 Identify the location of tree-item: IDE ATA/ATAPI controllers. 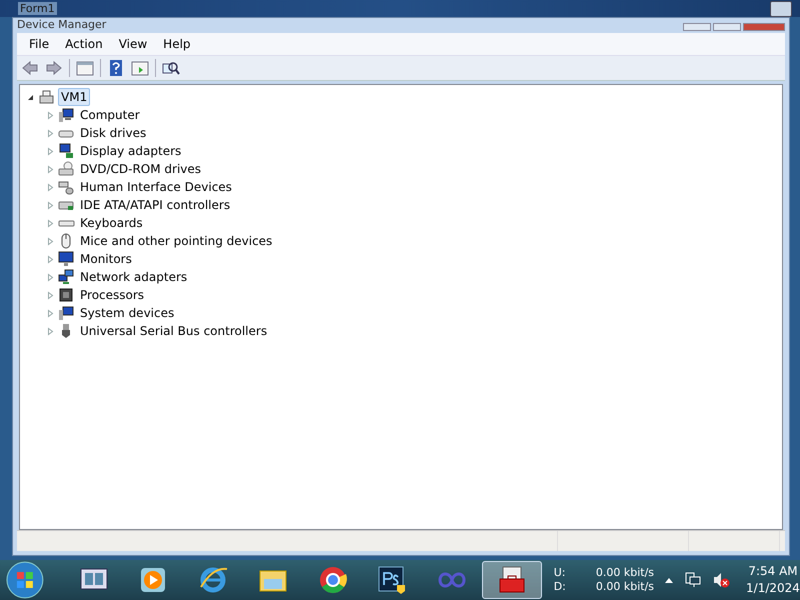
(155, 205).